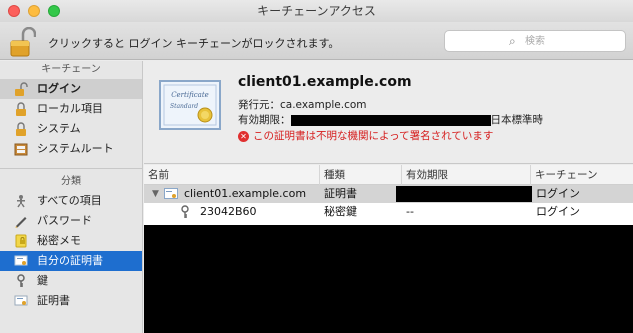 Image resolution: width=633 pixels, height=333 pixels. What do you see at coordinates (388, 194) in the screenshot?
I see `table-row: ▼ client01.example.com 証明書 ログイン` at bounding box center [388, 194].